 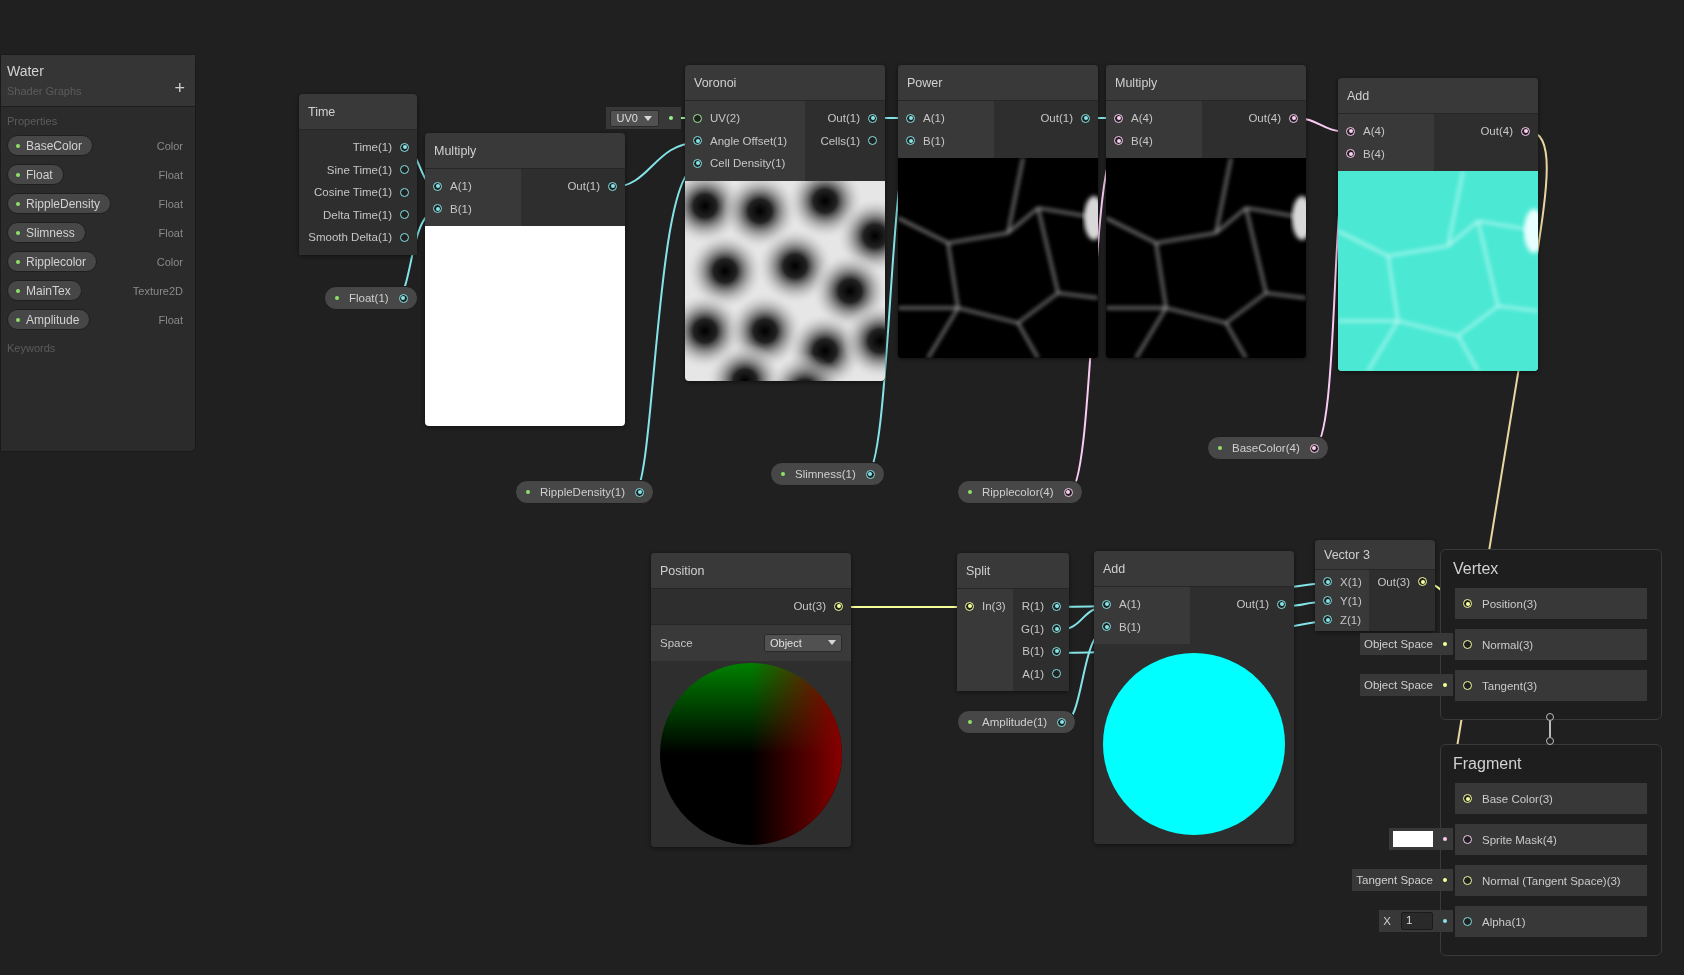 I want to click on space-dropdown: Object, so click(x=803, y=642).